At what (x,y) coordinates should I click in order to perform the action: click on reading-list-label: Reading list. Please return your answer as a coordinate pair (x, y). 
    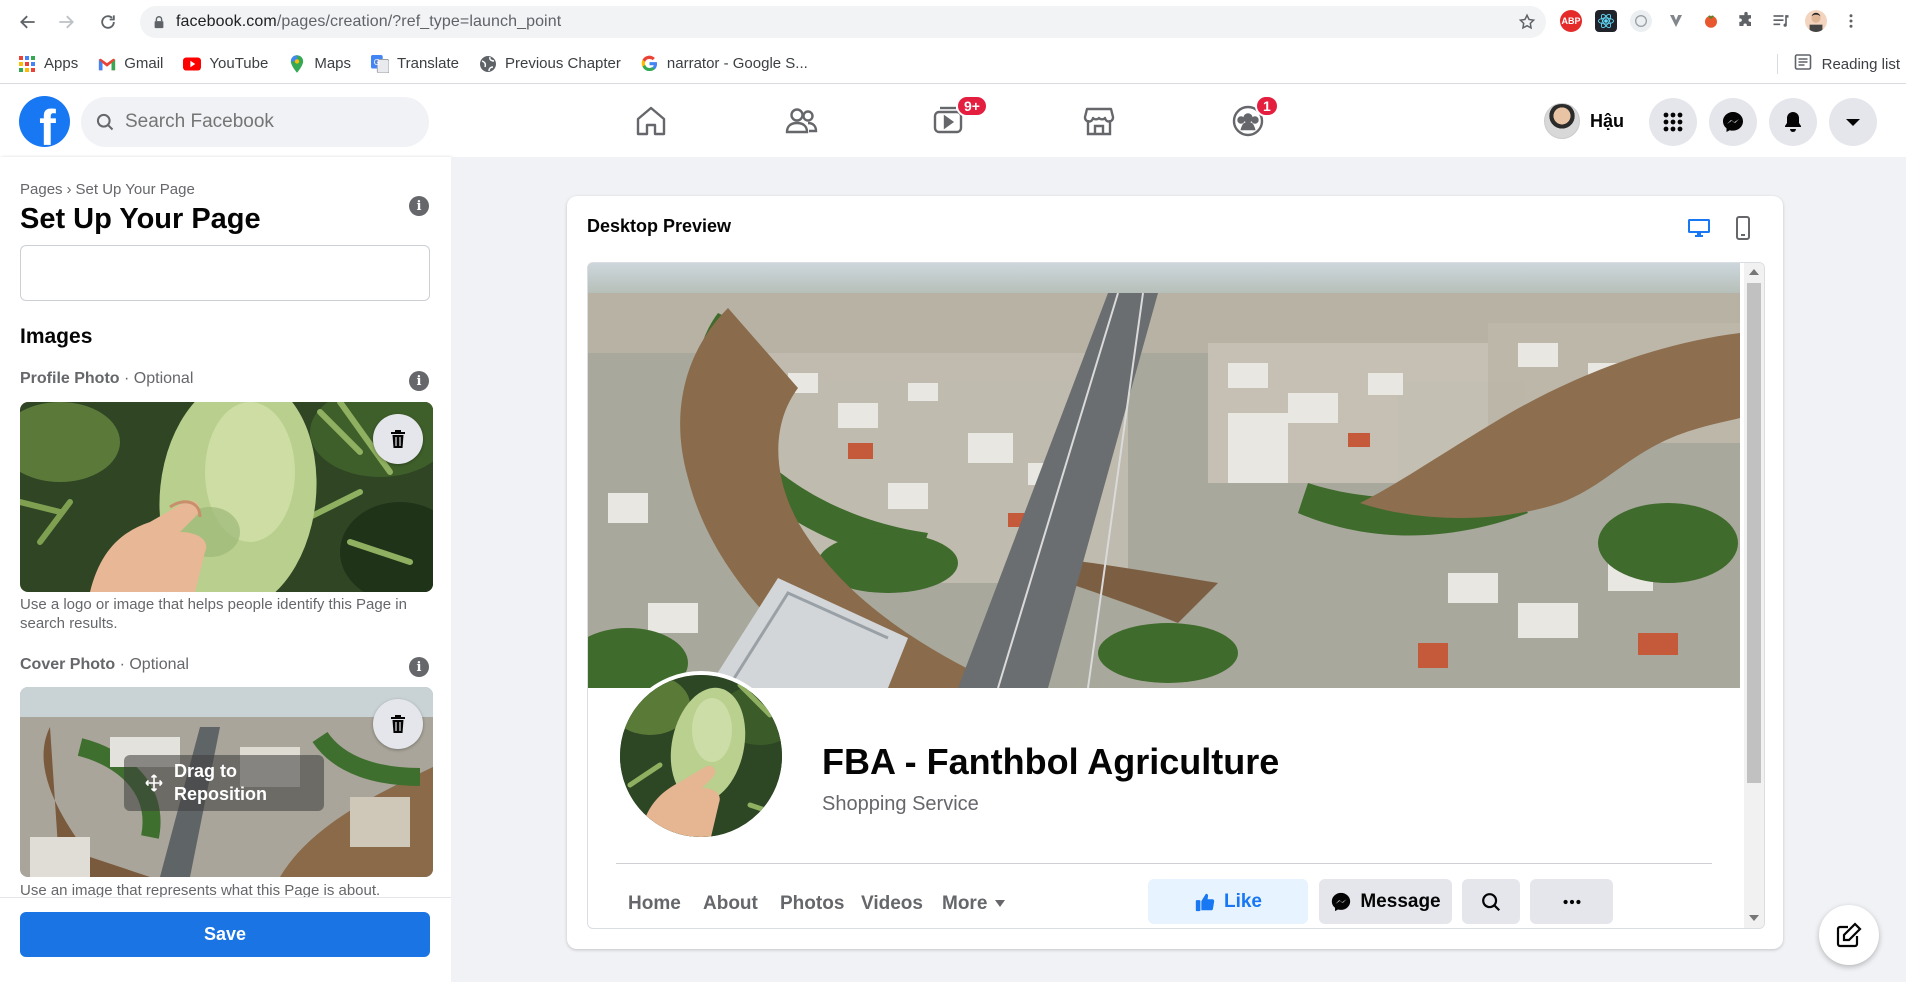
    Looking at the image, I should click on (1860, 64).